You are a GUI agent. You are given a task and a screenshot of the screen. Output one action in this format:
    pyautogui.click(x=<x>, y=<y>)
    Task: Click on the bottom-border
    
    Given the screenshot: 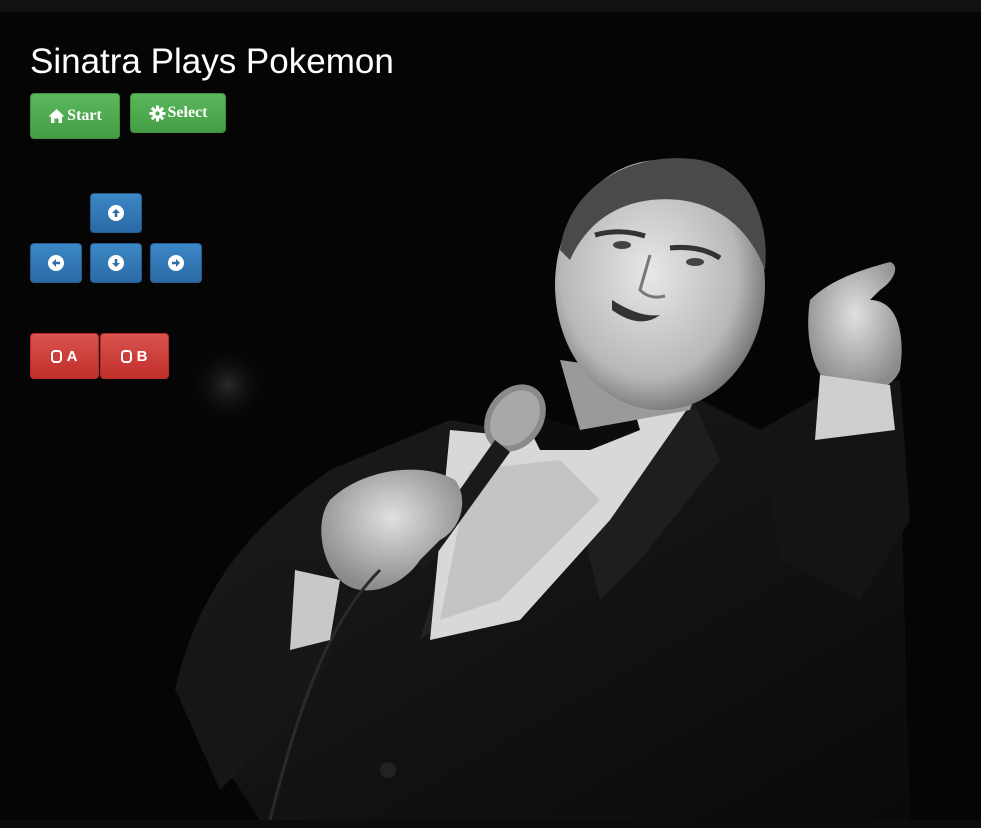 What is the action you would take?
    pyautogui.click(x=490, y=824)
    